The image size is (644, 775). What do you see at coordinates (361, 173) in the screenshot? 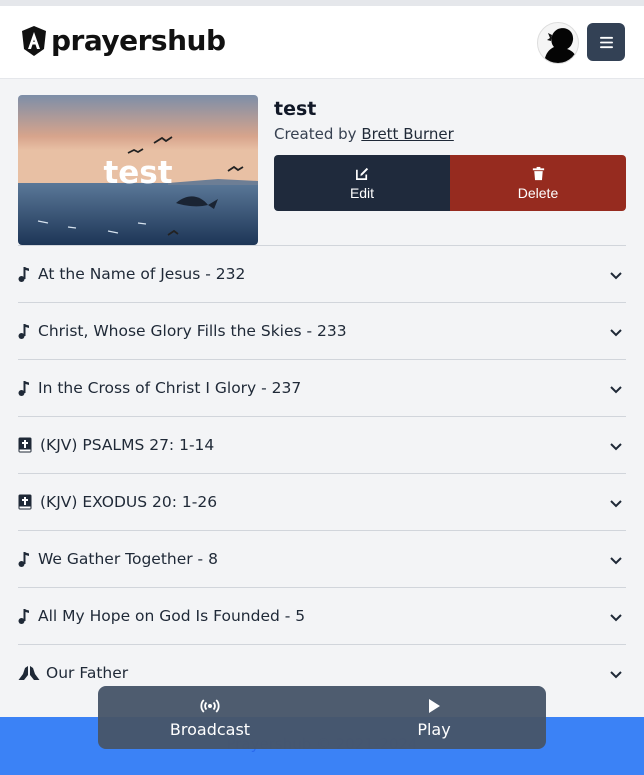
I see `edit-icon` at bounding box center [361, 173].